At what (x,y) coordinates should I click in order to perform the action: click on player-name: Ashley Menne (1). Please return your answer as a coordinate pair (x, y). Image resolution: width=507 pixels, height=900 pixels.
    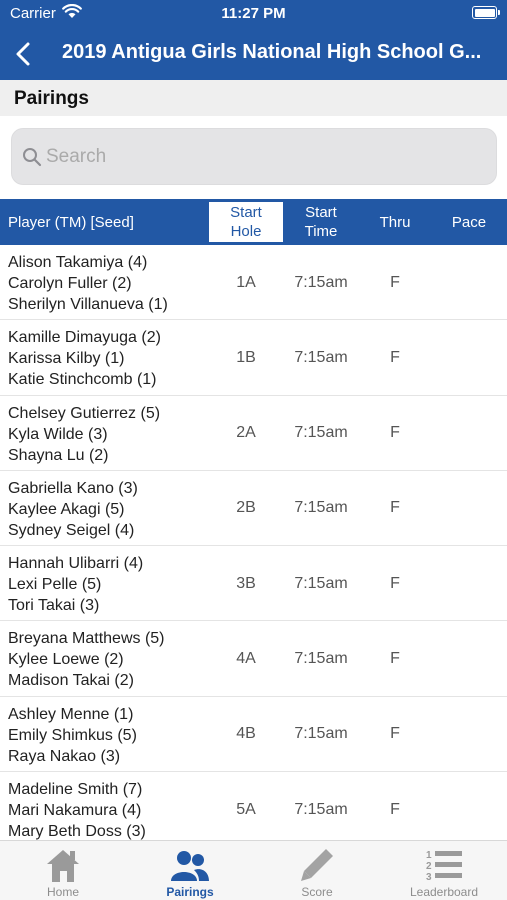
    Looking at the image, I should click on (71, 714).